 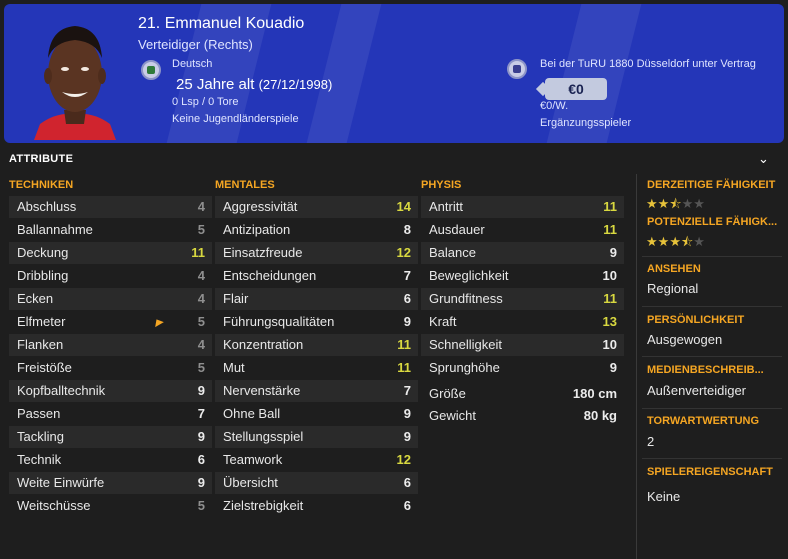 What do you see at coordinates (110, 345) in the screenshot?
I see `attribute-row: Flanken 4` at bounding box center [110, 345].